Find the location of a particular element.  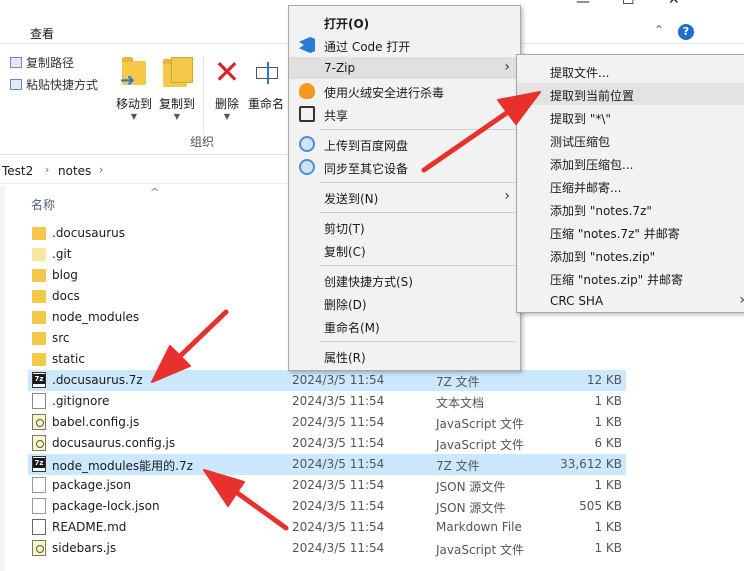

file-name: README.md is located at coordinates (89, 527).